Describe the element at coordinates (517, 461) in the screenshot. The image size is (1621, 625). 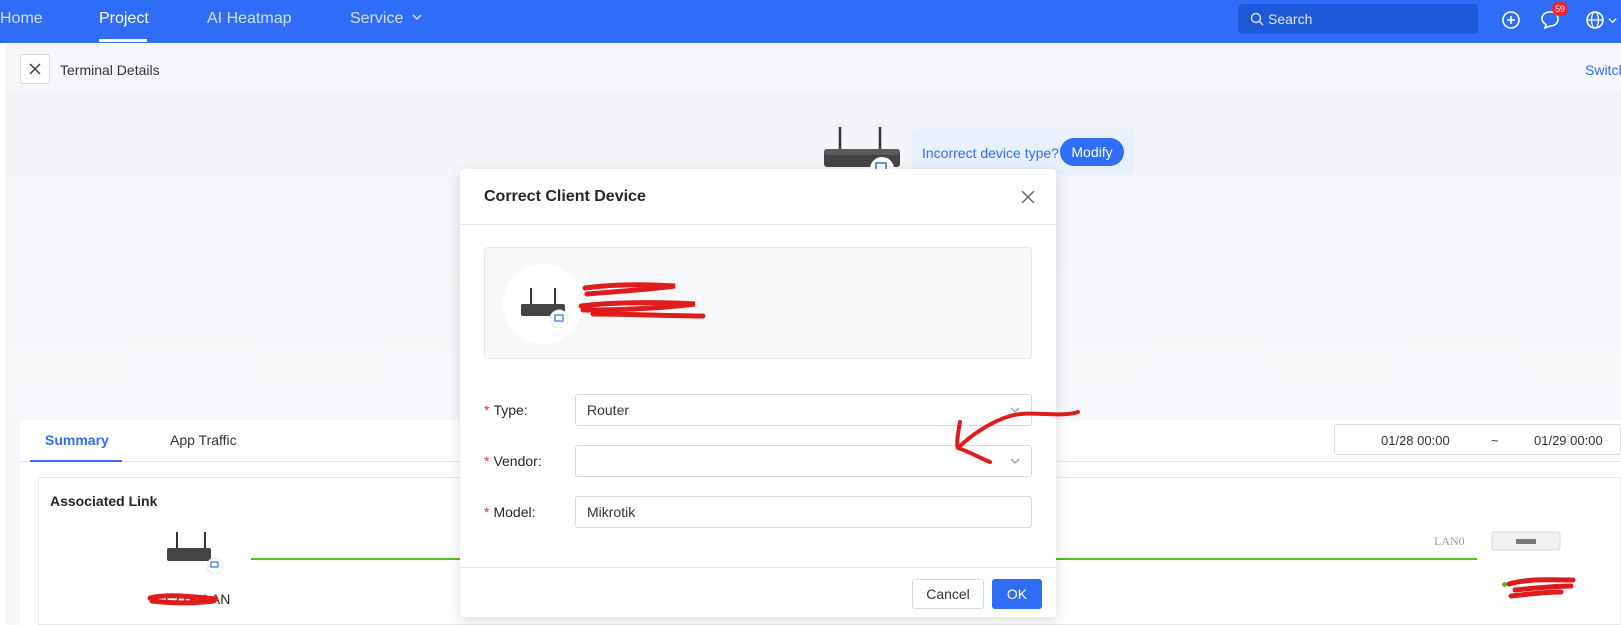
I see `vendor-label-text: Vendor:` at that location.